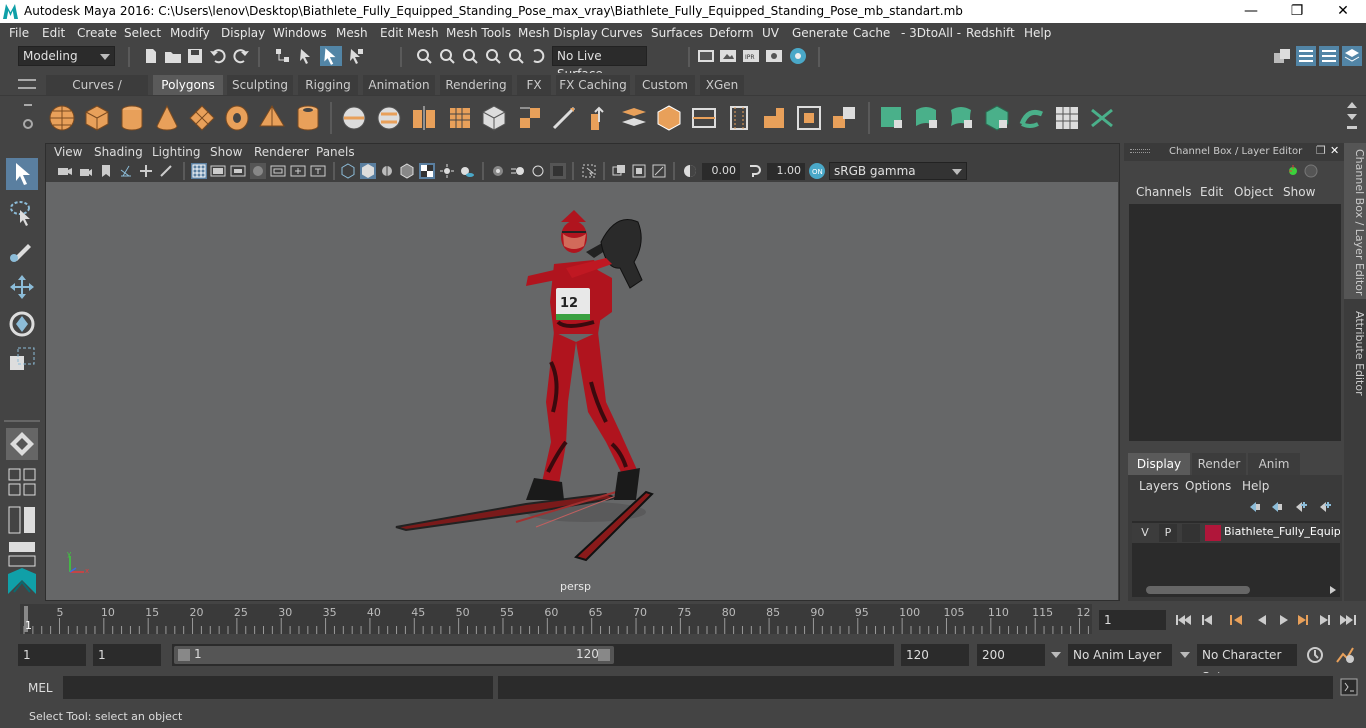 The width and height of the screenshot is (1366, 728). I want to click on animation-end-field: 200, so click(1011, 655).